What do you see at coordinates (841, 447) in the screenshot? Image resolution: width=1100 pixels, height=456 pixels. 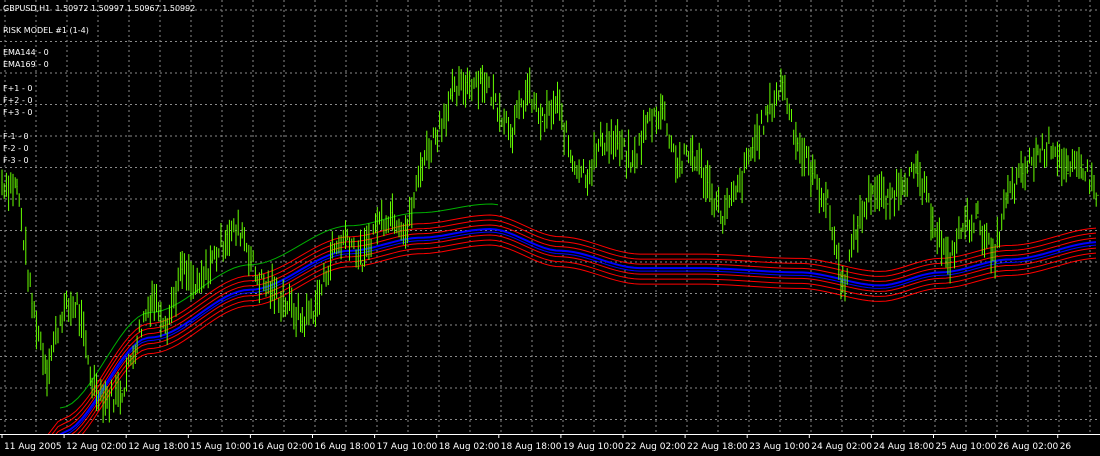 I see `x-tick-label: 24 Aug 02:00` at bounding box center [841, 447].